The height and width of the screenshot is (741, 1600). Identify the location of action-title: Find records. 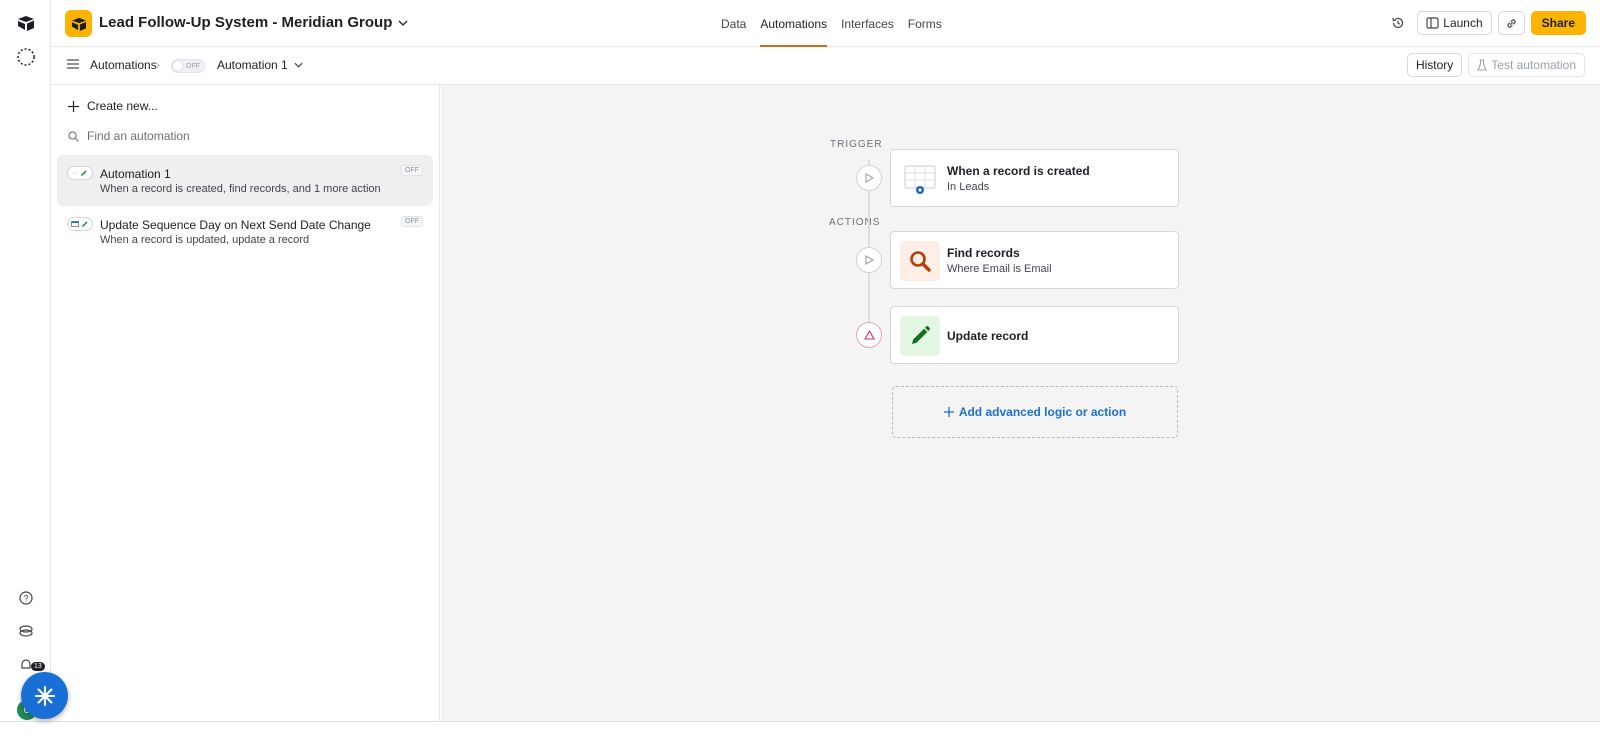
(983, 253).